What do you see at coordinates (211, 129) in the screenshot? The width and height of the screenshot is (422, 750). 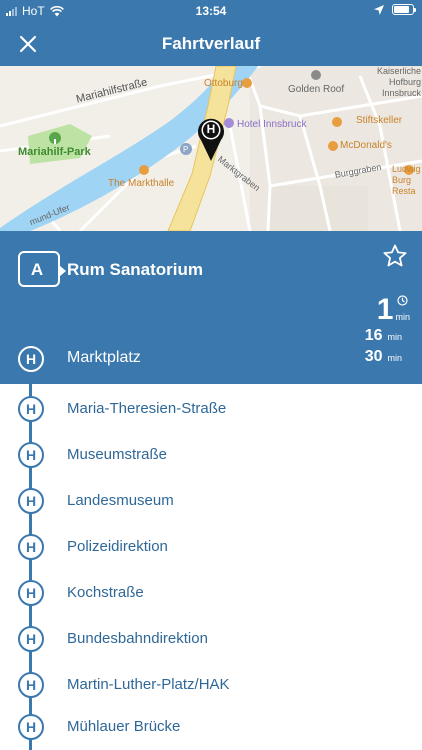 I see `stop-marker-letter: H` at bounding box center [211, 129].